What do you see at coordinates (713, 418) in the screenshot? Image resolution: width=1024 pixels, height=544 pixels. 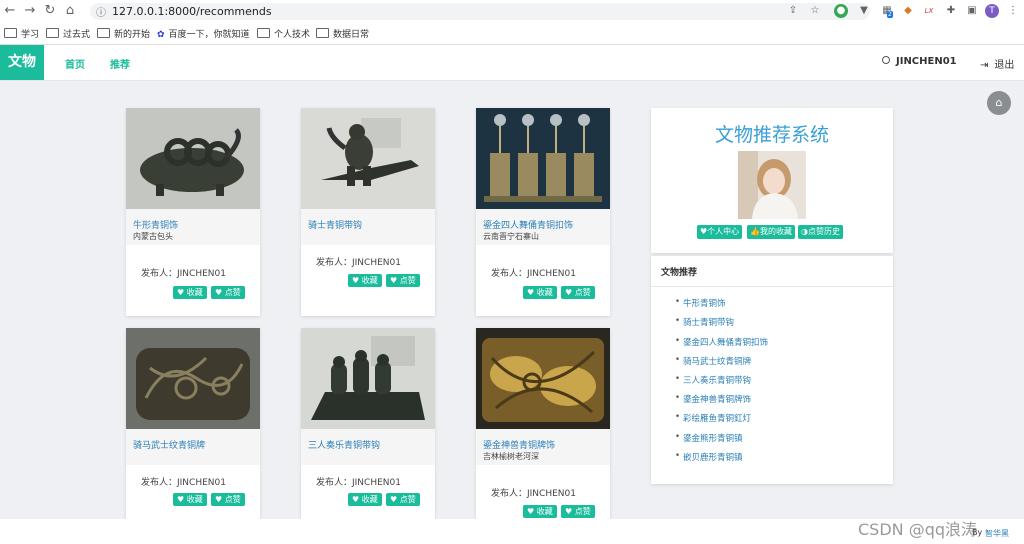 I see `recommend-link: 彩绘雁鱼青铜釭灯` at bounding box center [713, 418].